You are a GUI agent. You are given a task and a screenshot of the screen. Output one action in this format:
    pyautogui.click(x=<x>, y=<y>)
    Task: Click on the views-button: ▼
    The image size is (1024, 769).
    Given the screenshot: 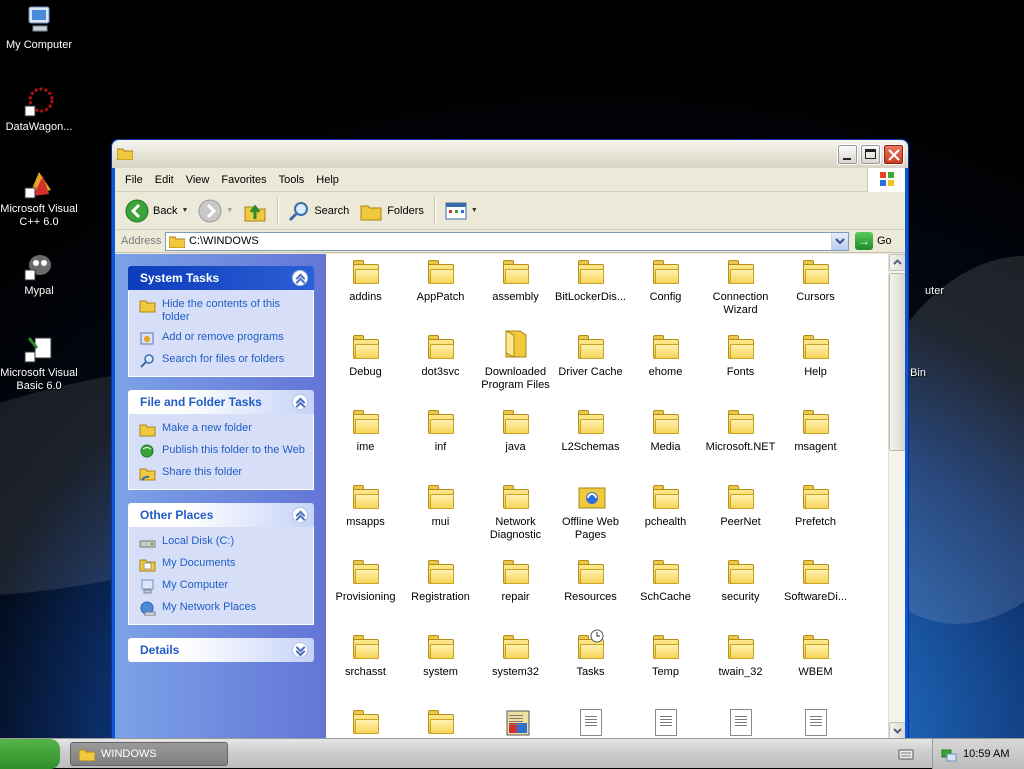 What is the action you would take?
    pyautogui.click(x=461, y=211)
    